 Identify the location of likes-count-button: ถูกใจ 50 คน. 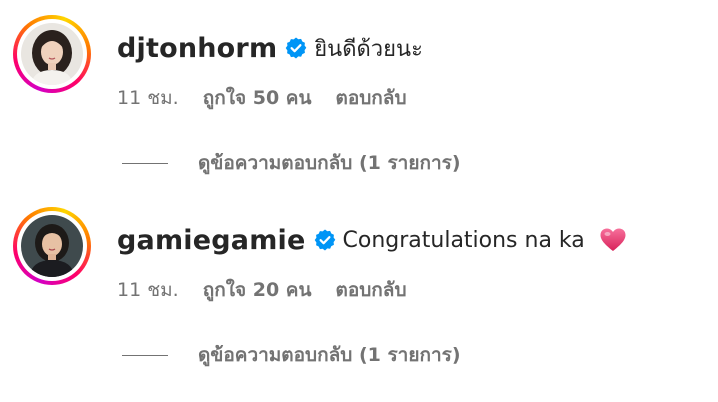
(257, 98).